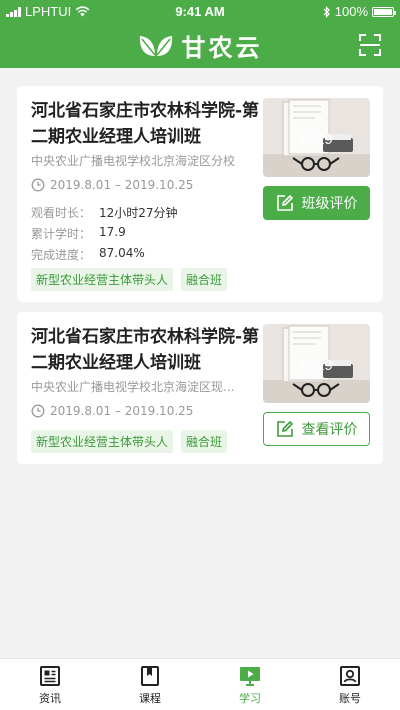 The image size is (400, 710). Describe the element at coordinates (329, 430) in the screenshot. I see `view-evaluation-label: 查看评价` at that location.